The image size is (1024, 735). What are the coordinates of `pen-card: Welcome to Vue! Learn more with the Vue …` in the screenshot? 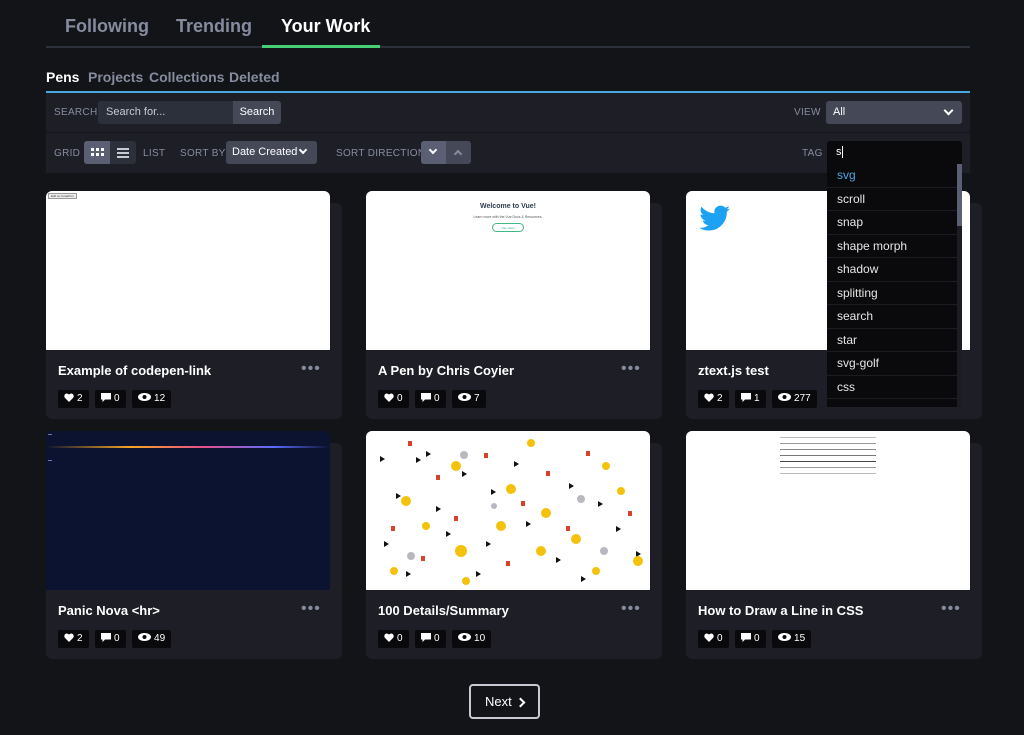 It's located at (514, 305).